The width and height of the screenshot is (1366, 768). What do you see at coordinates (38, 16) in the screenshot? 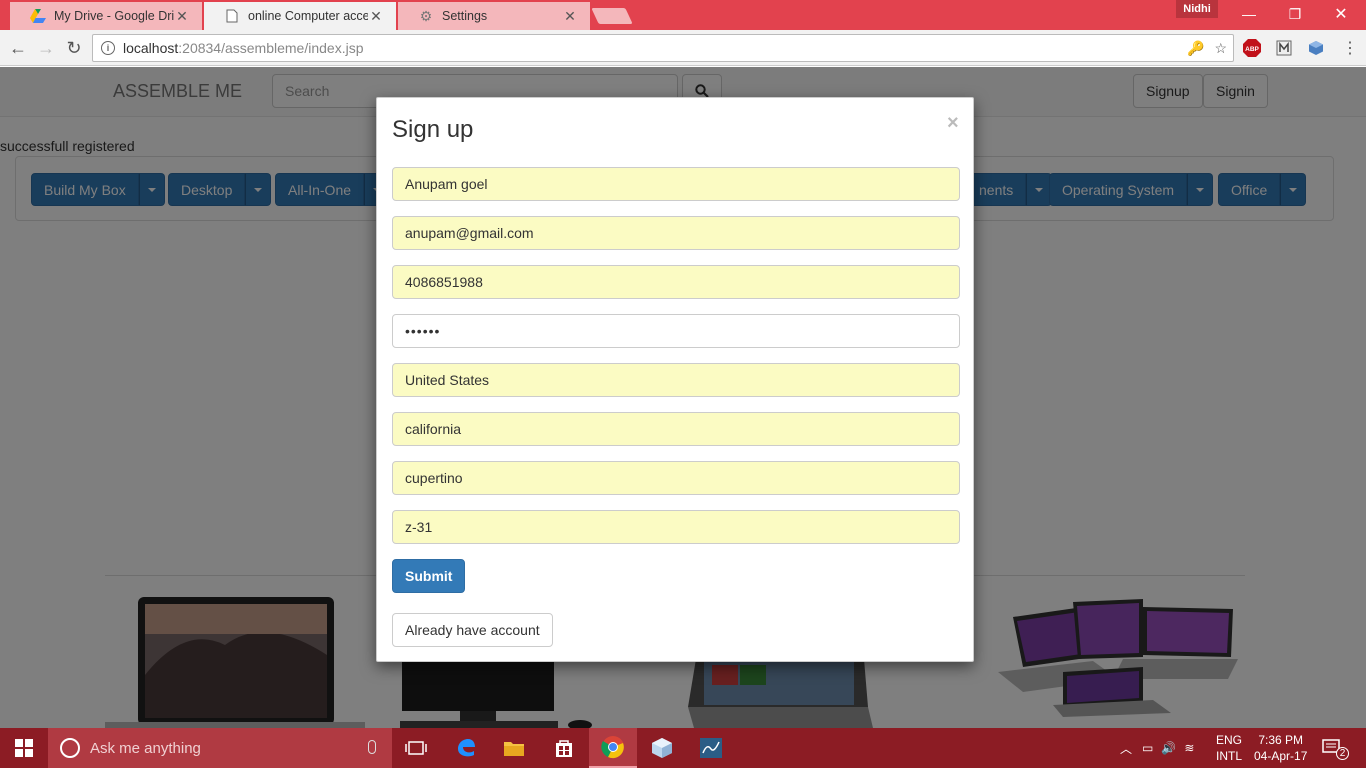
I see `google-drive-icon` at bounding box center [38, 16].